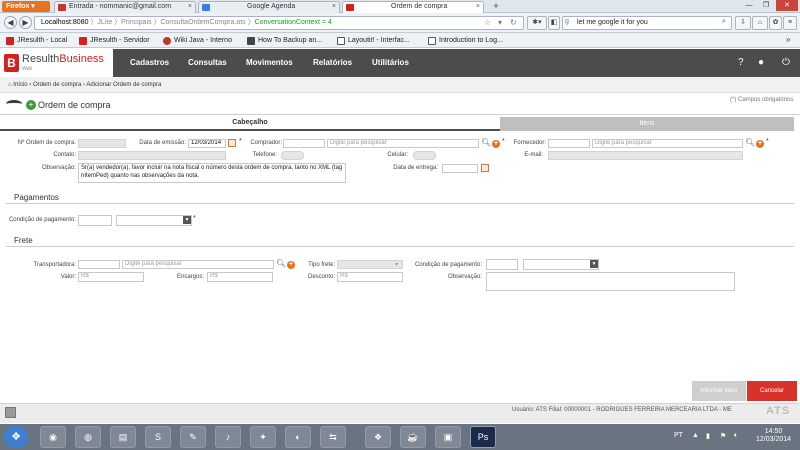 This screenshot has width=800, height=450. I want to click on bookmark-star-icon: ☆, so click(487, 22).